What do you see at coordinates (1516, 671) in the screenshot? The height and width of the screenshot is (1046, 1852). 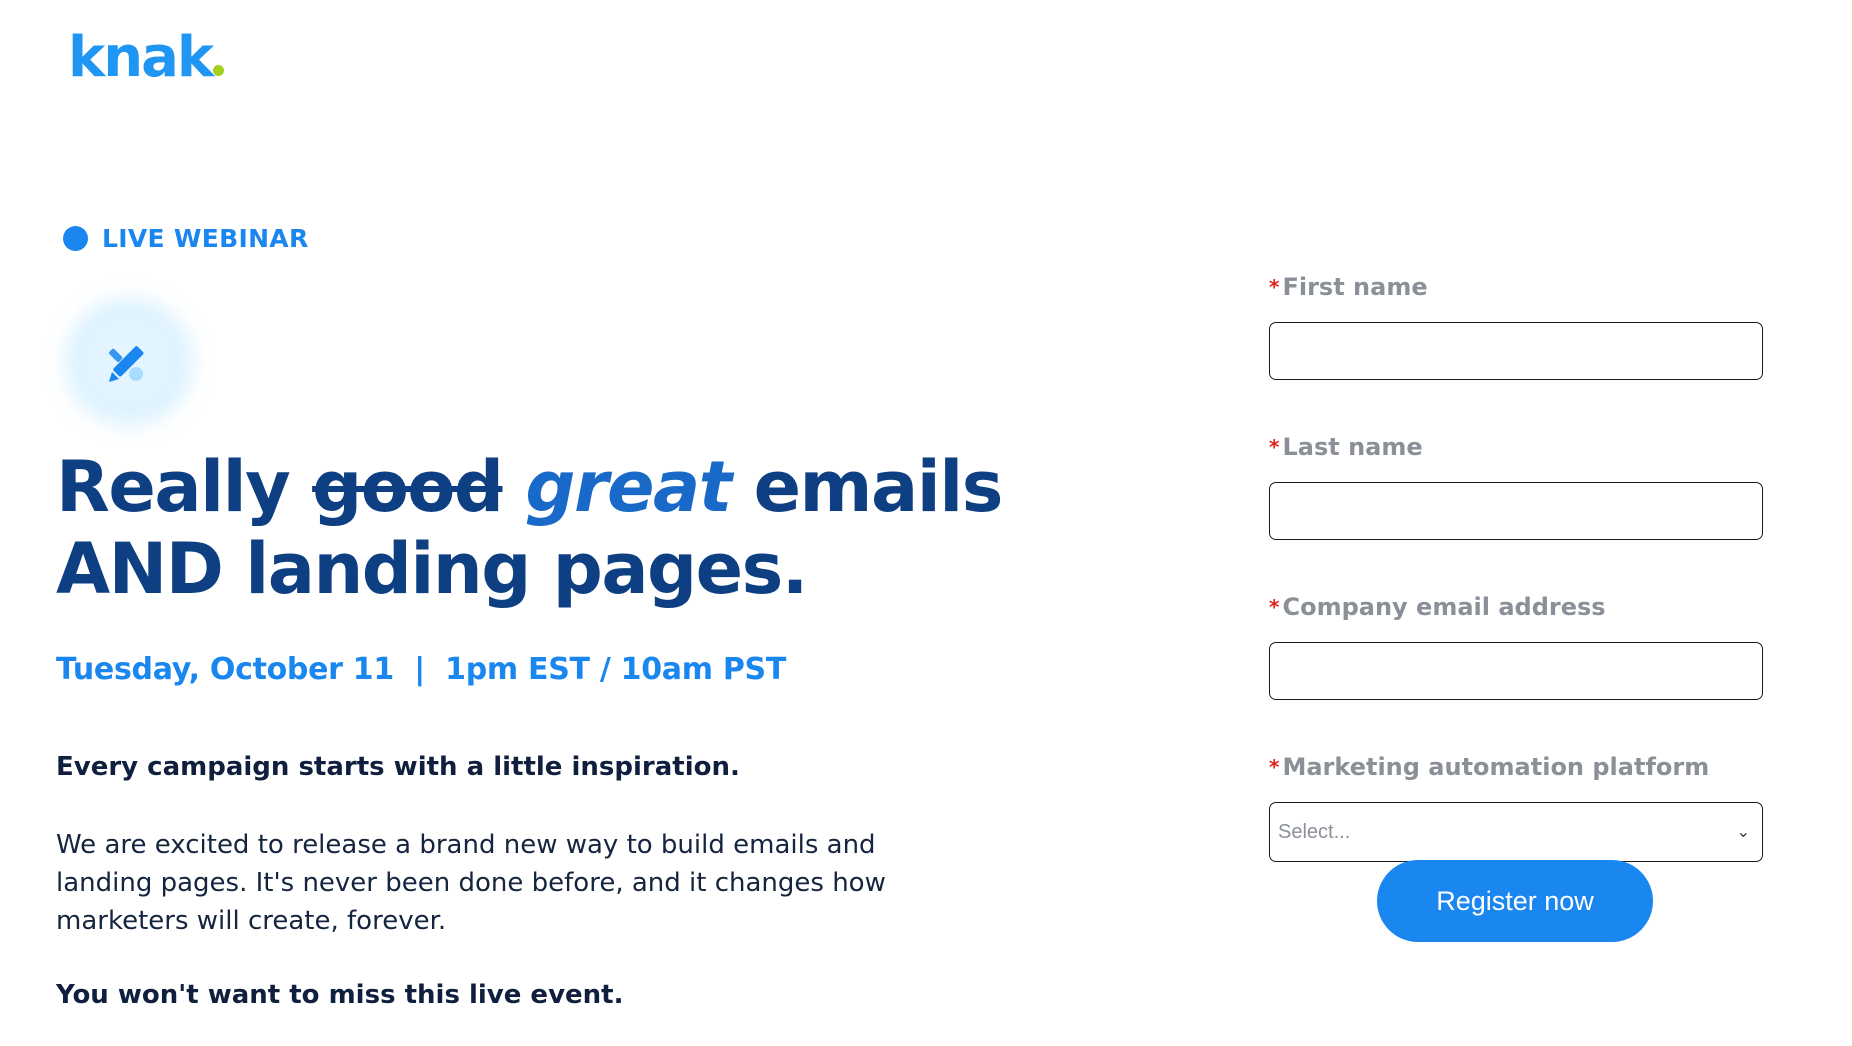 I see `company-email-input` at bounding box center [1516, 671].